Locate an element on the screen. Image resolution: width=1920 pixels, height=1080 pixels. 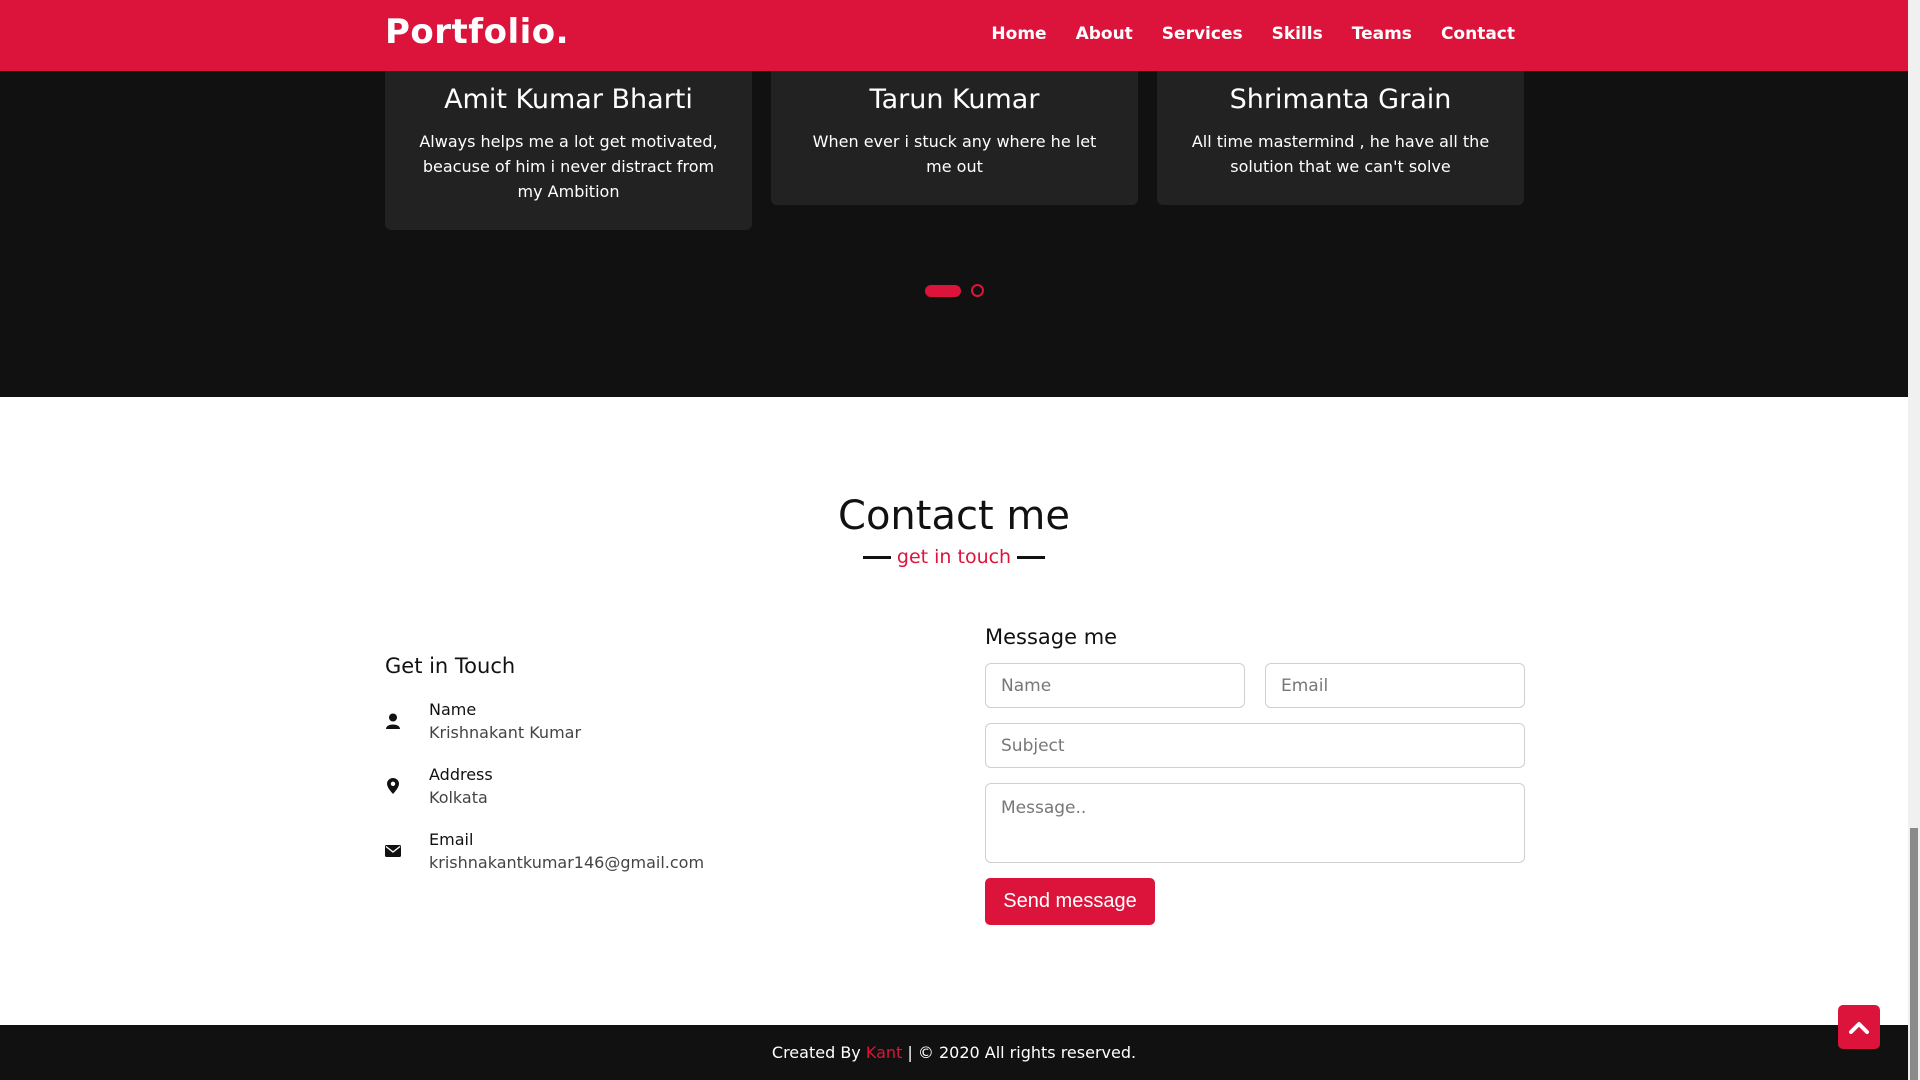
info-label: Name is located at coordinates (453, 709).